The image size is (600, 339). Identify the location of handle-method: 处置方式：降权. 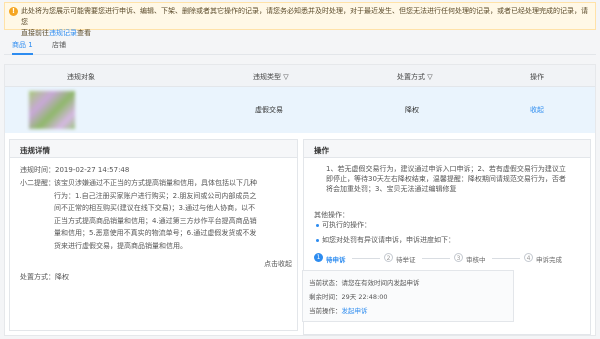
(44, 277).